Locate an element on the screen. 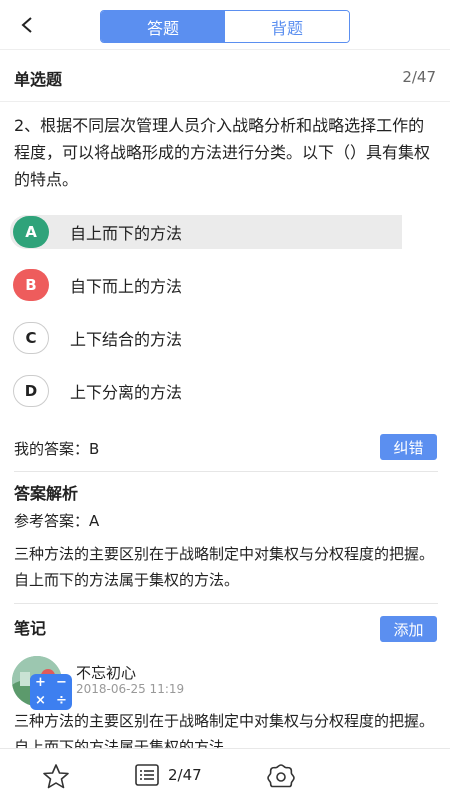  my-answer: 我的答案：B is located at coordinates (57, 449).